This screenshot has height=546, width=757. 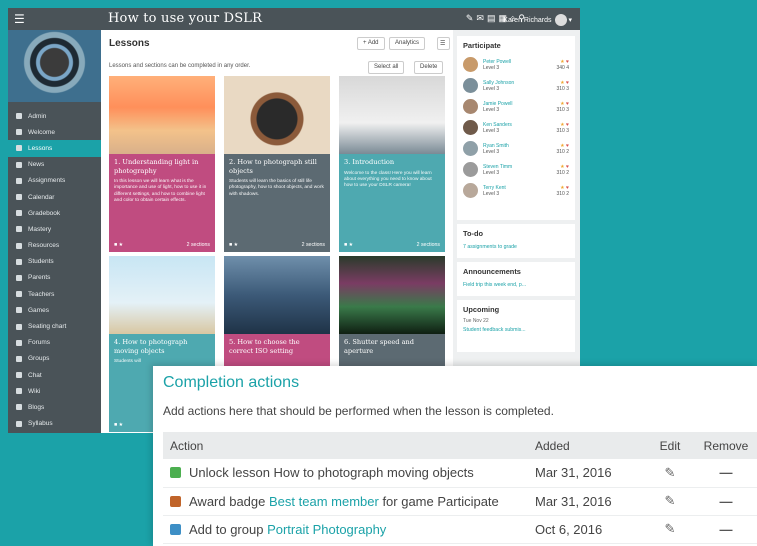 I want to click on sidebar-item-teachers: Teachers, so click(x=54, y=294).